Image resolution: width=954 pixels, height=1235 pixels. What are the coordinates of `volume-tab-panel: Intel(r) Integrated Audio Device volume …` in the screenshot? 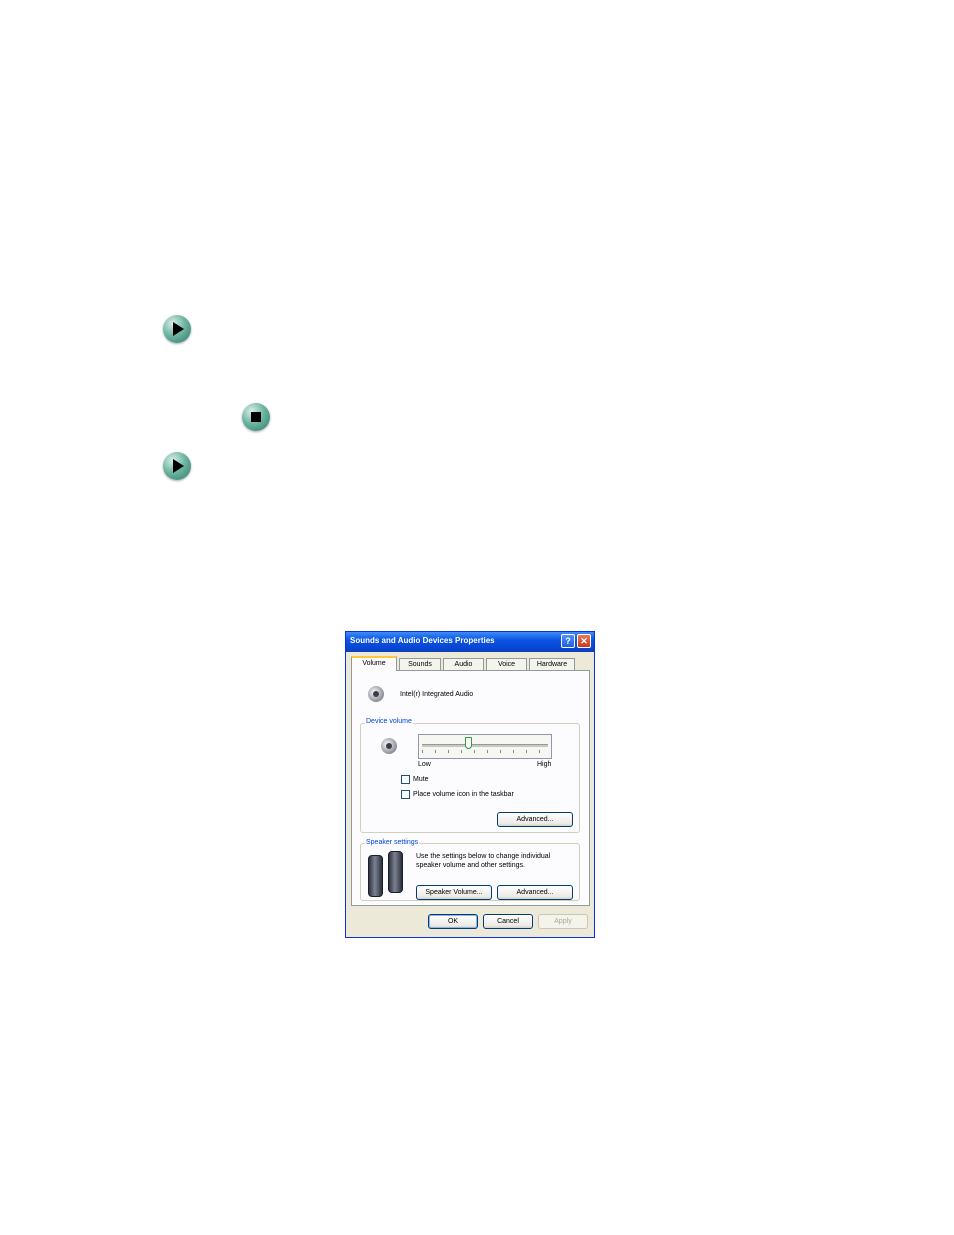 It's located at (470, 788).